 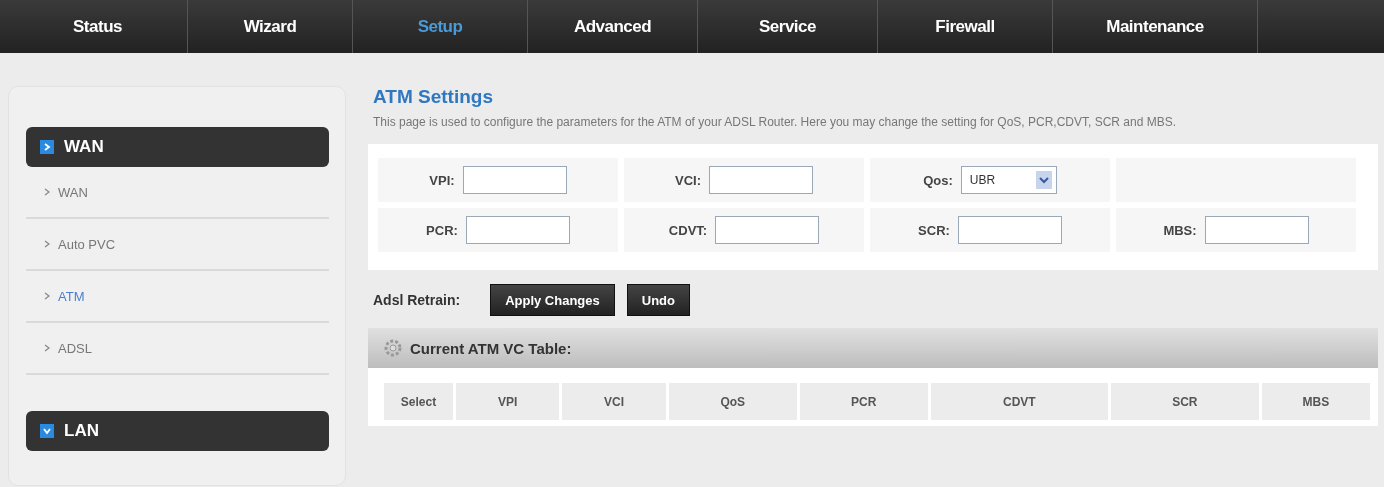 What do you see at coordinates (177, 147) in the screenshot?
I see `sidebar-group-header: WAN` at bounding box center [177, 147].